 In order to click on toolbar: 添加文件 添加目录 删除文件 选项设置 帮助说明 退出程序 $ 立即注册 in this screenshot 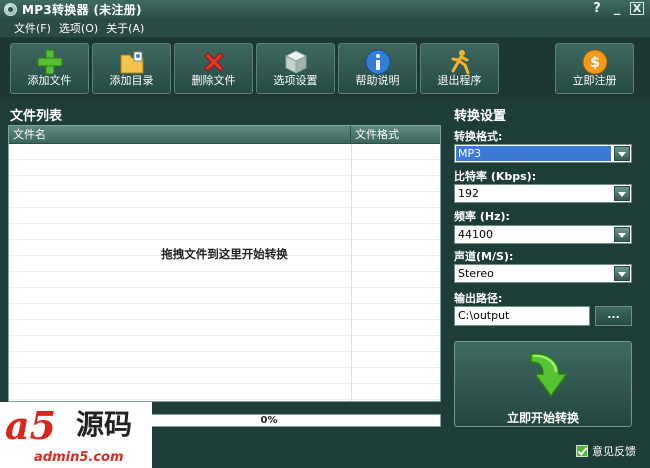, I will do `click(325, 68)`.